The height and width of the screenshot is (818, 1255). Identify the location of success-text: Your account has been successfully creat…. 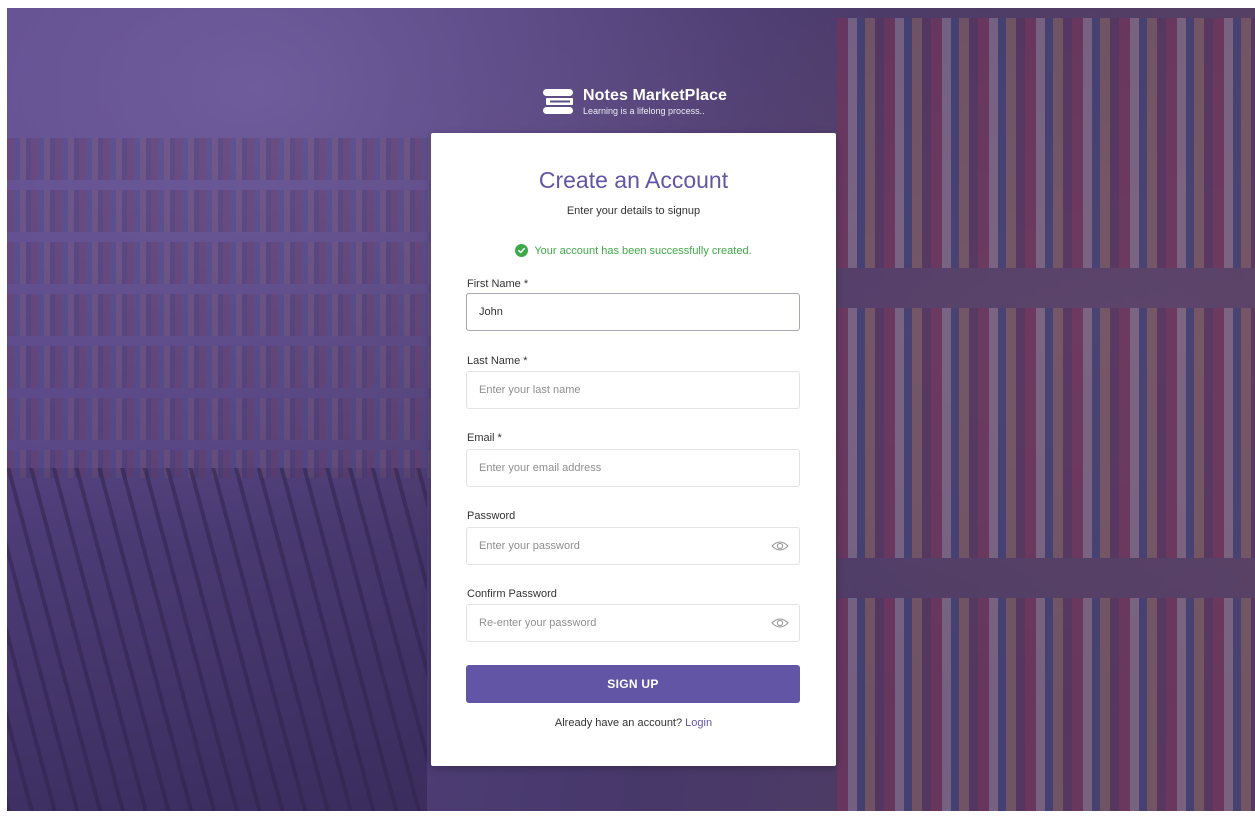
(643, 250).